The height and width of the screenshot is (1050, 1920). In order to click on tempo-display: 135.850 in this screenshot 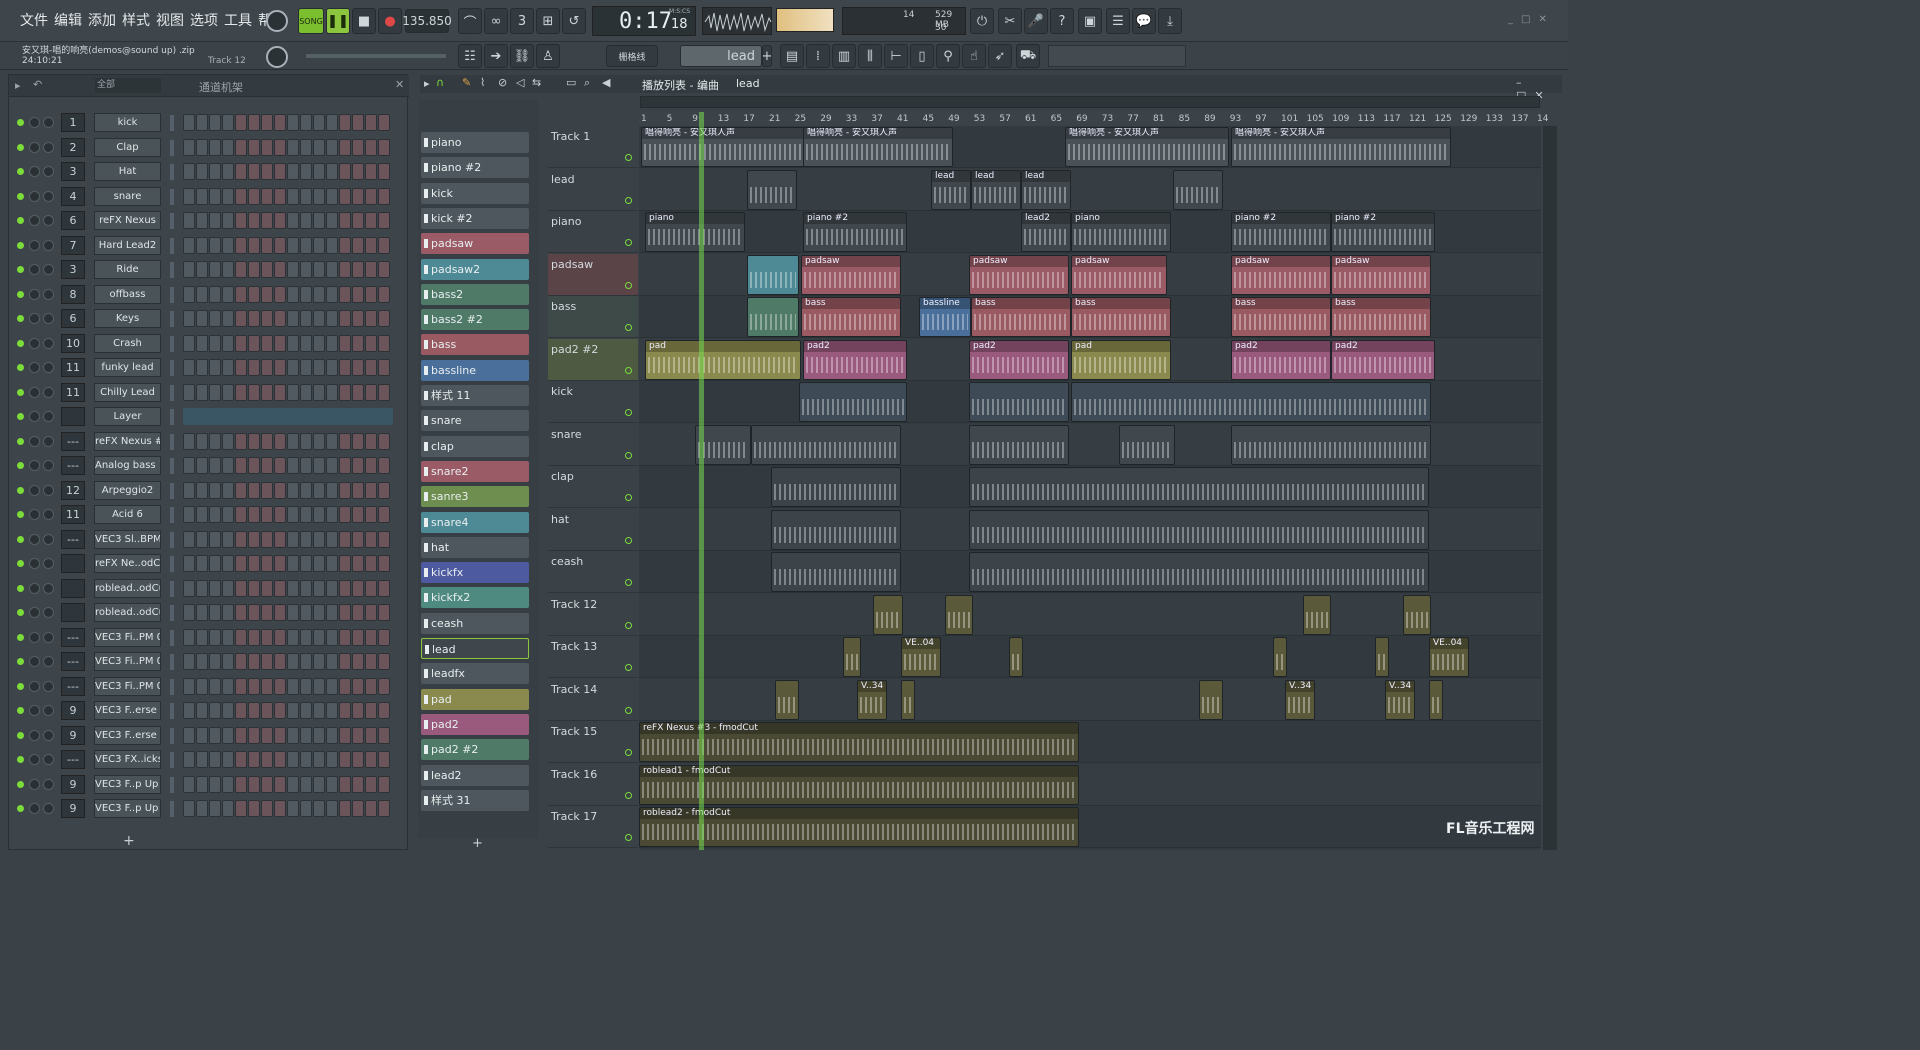, I will do `click(427, 21)`.